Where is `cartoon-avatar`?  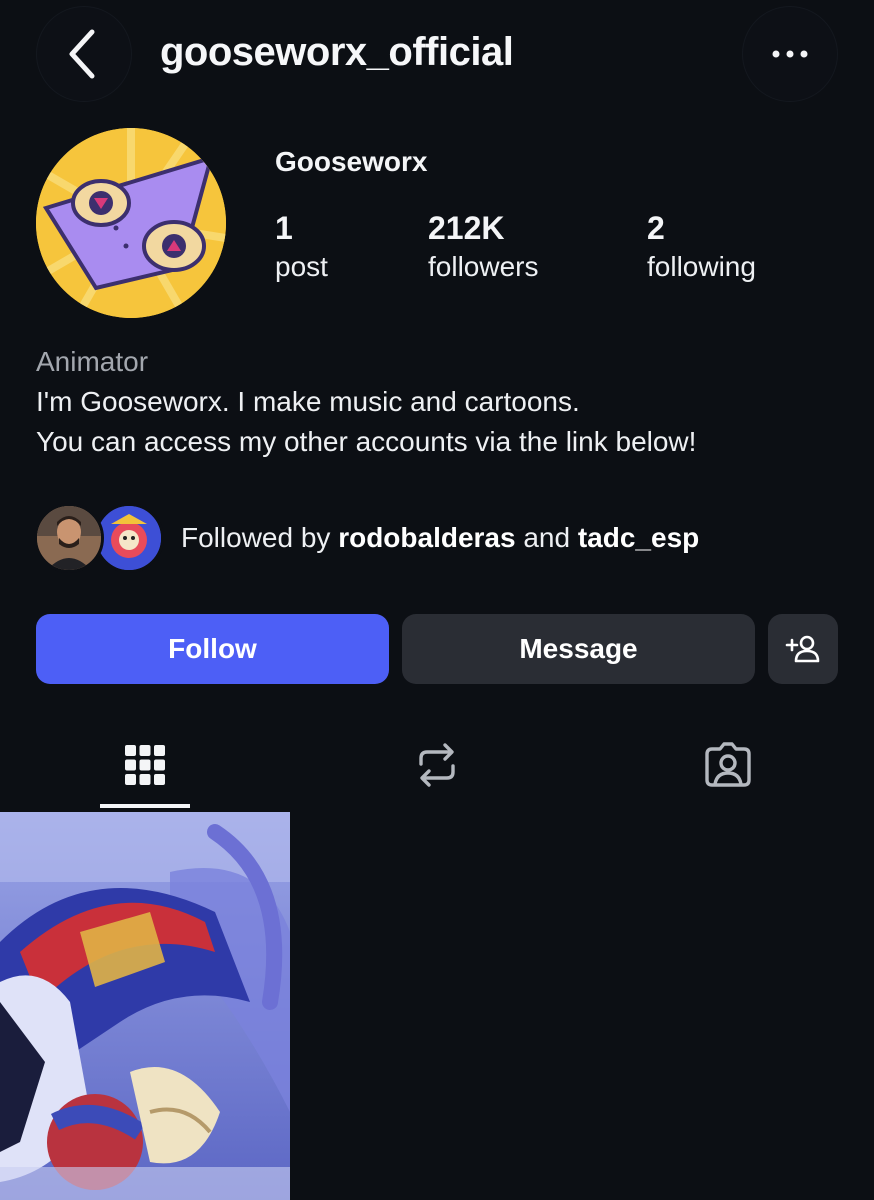 cartoon-avatar is located at coordinates (129, 538).